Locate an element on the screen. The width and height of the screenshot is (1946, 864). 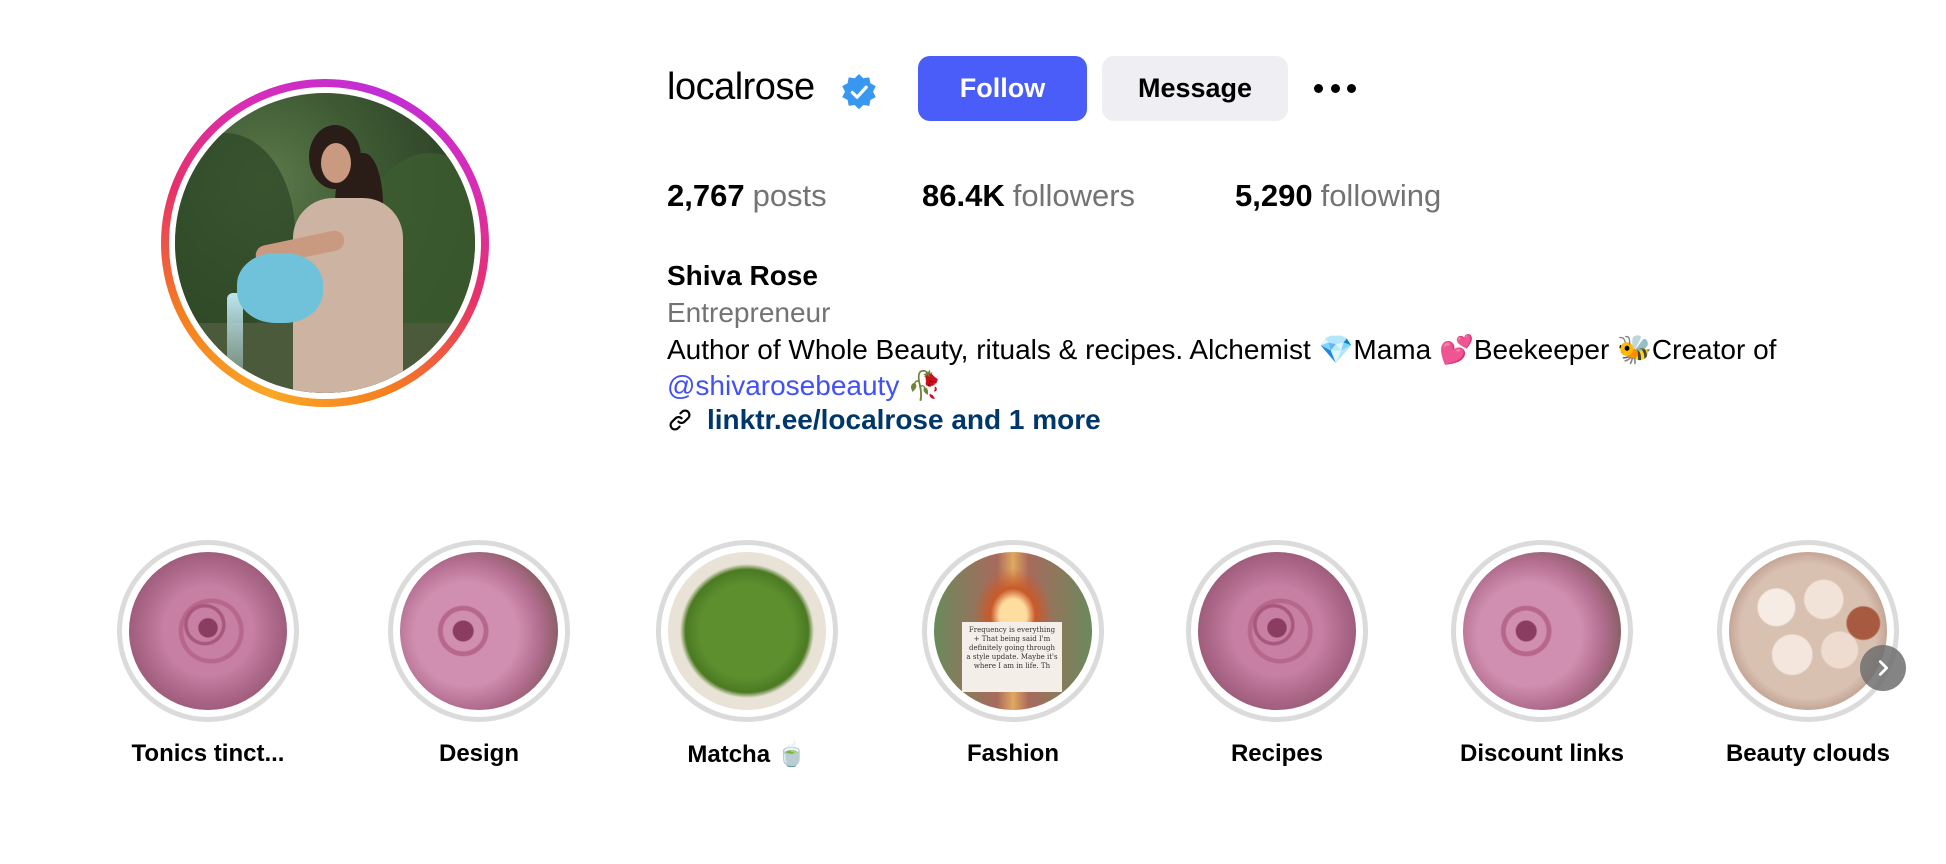
story-highlight: Matcha 🍵 is located at coordinates (747, 654).